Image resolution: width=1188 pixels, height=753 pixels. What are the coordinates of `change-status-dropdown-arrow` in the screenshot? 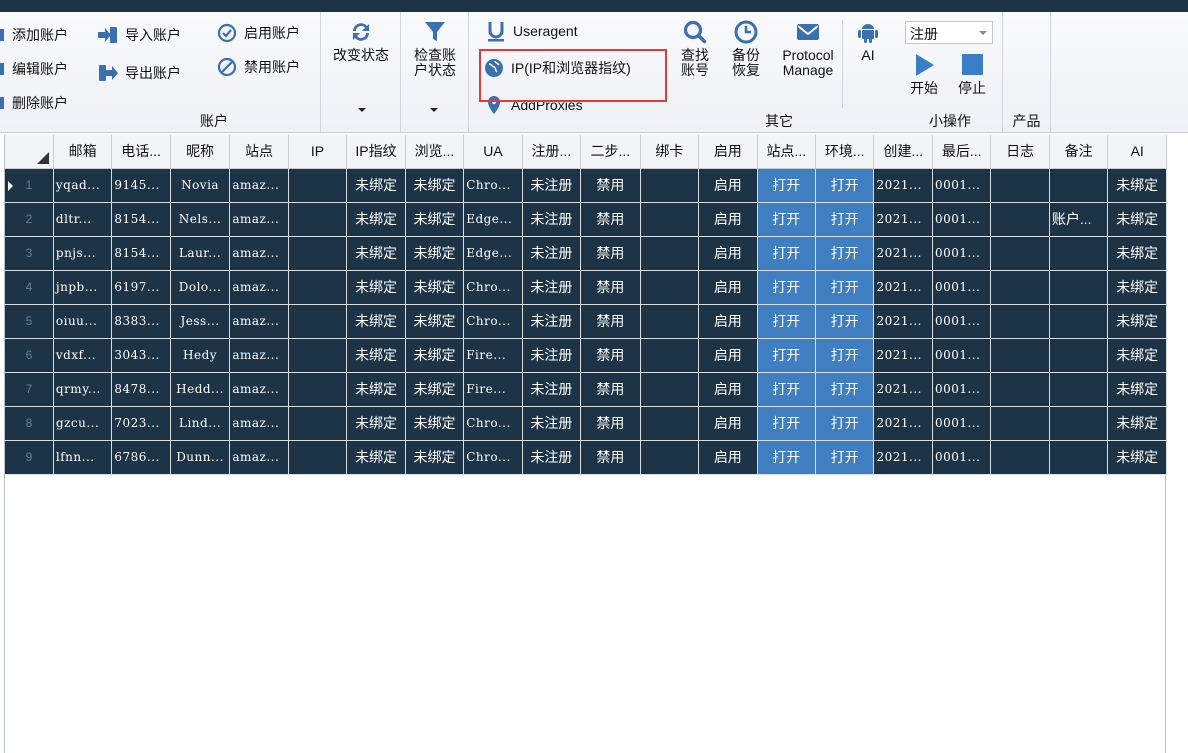 It's located at (362, 110).